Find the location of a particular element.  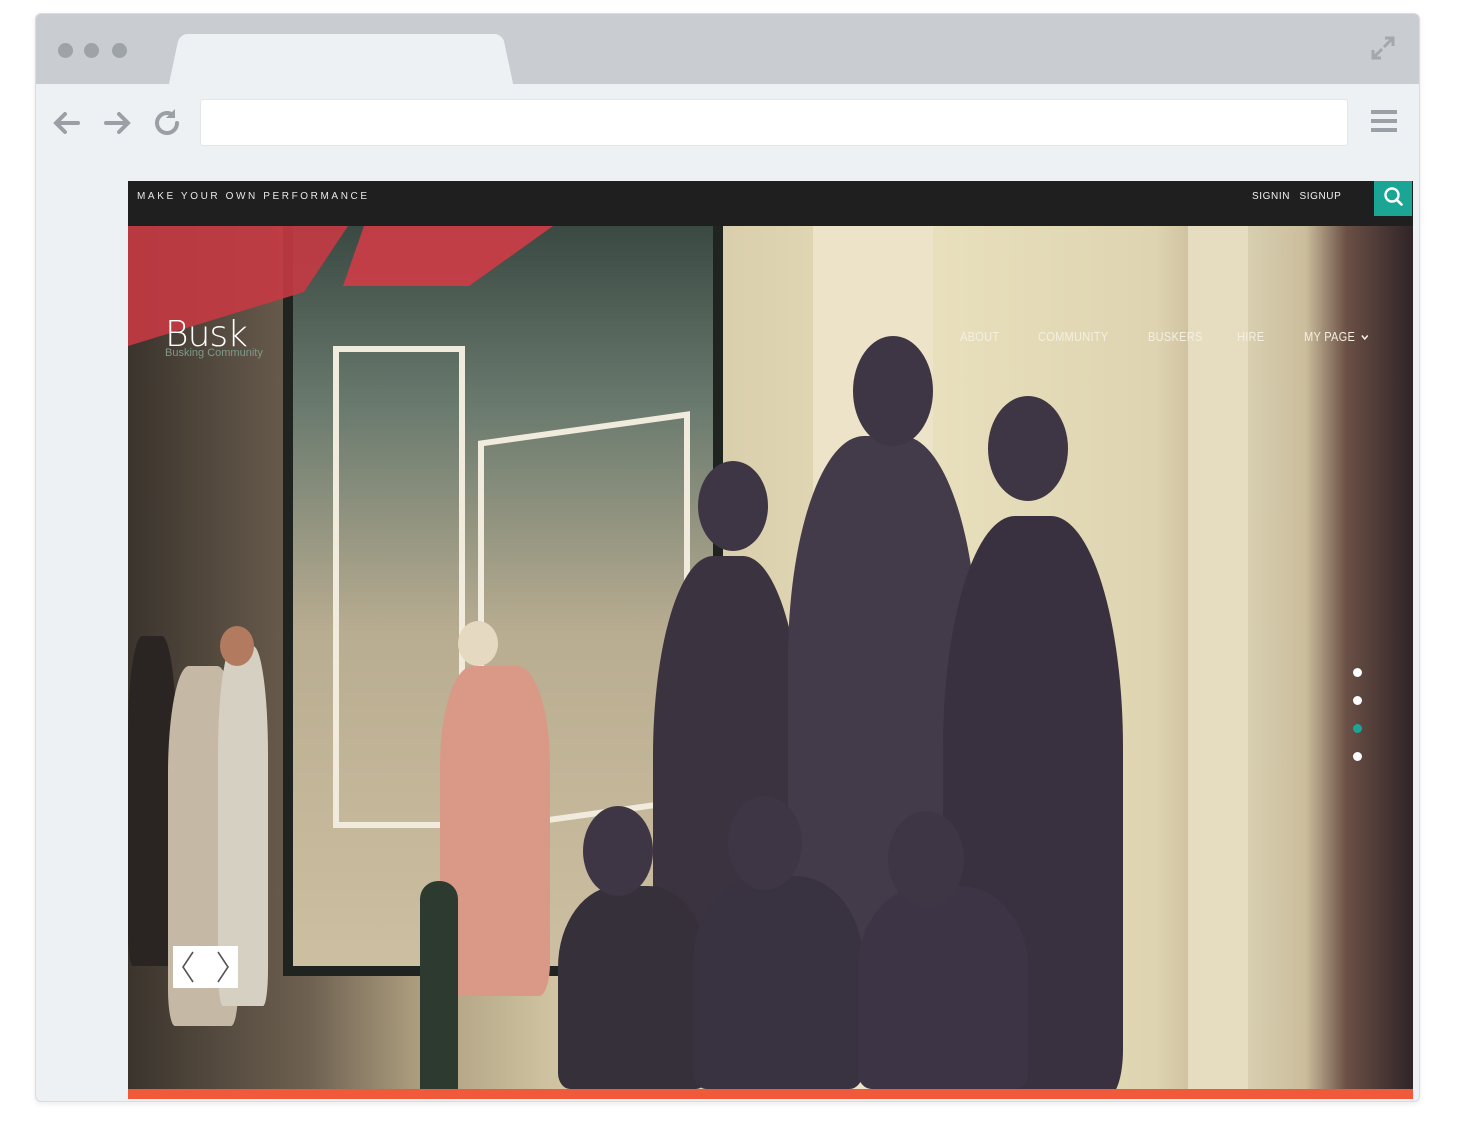

slider-arrows is located at coordinates (205, 967).